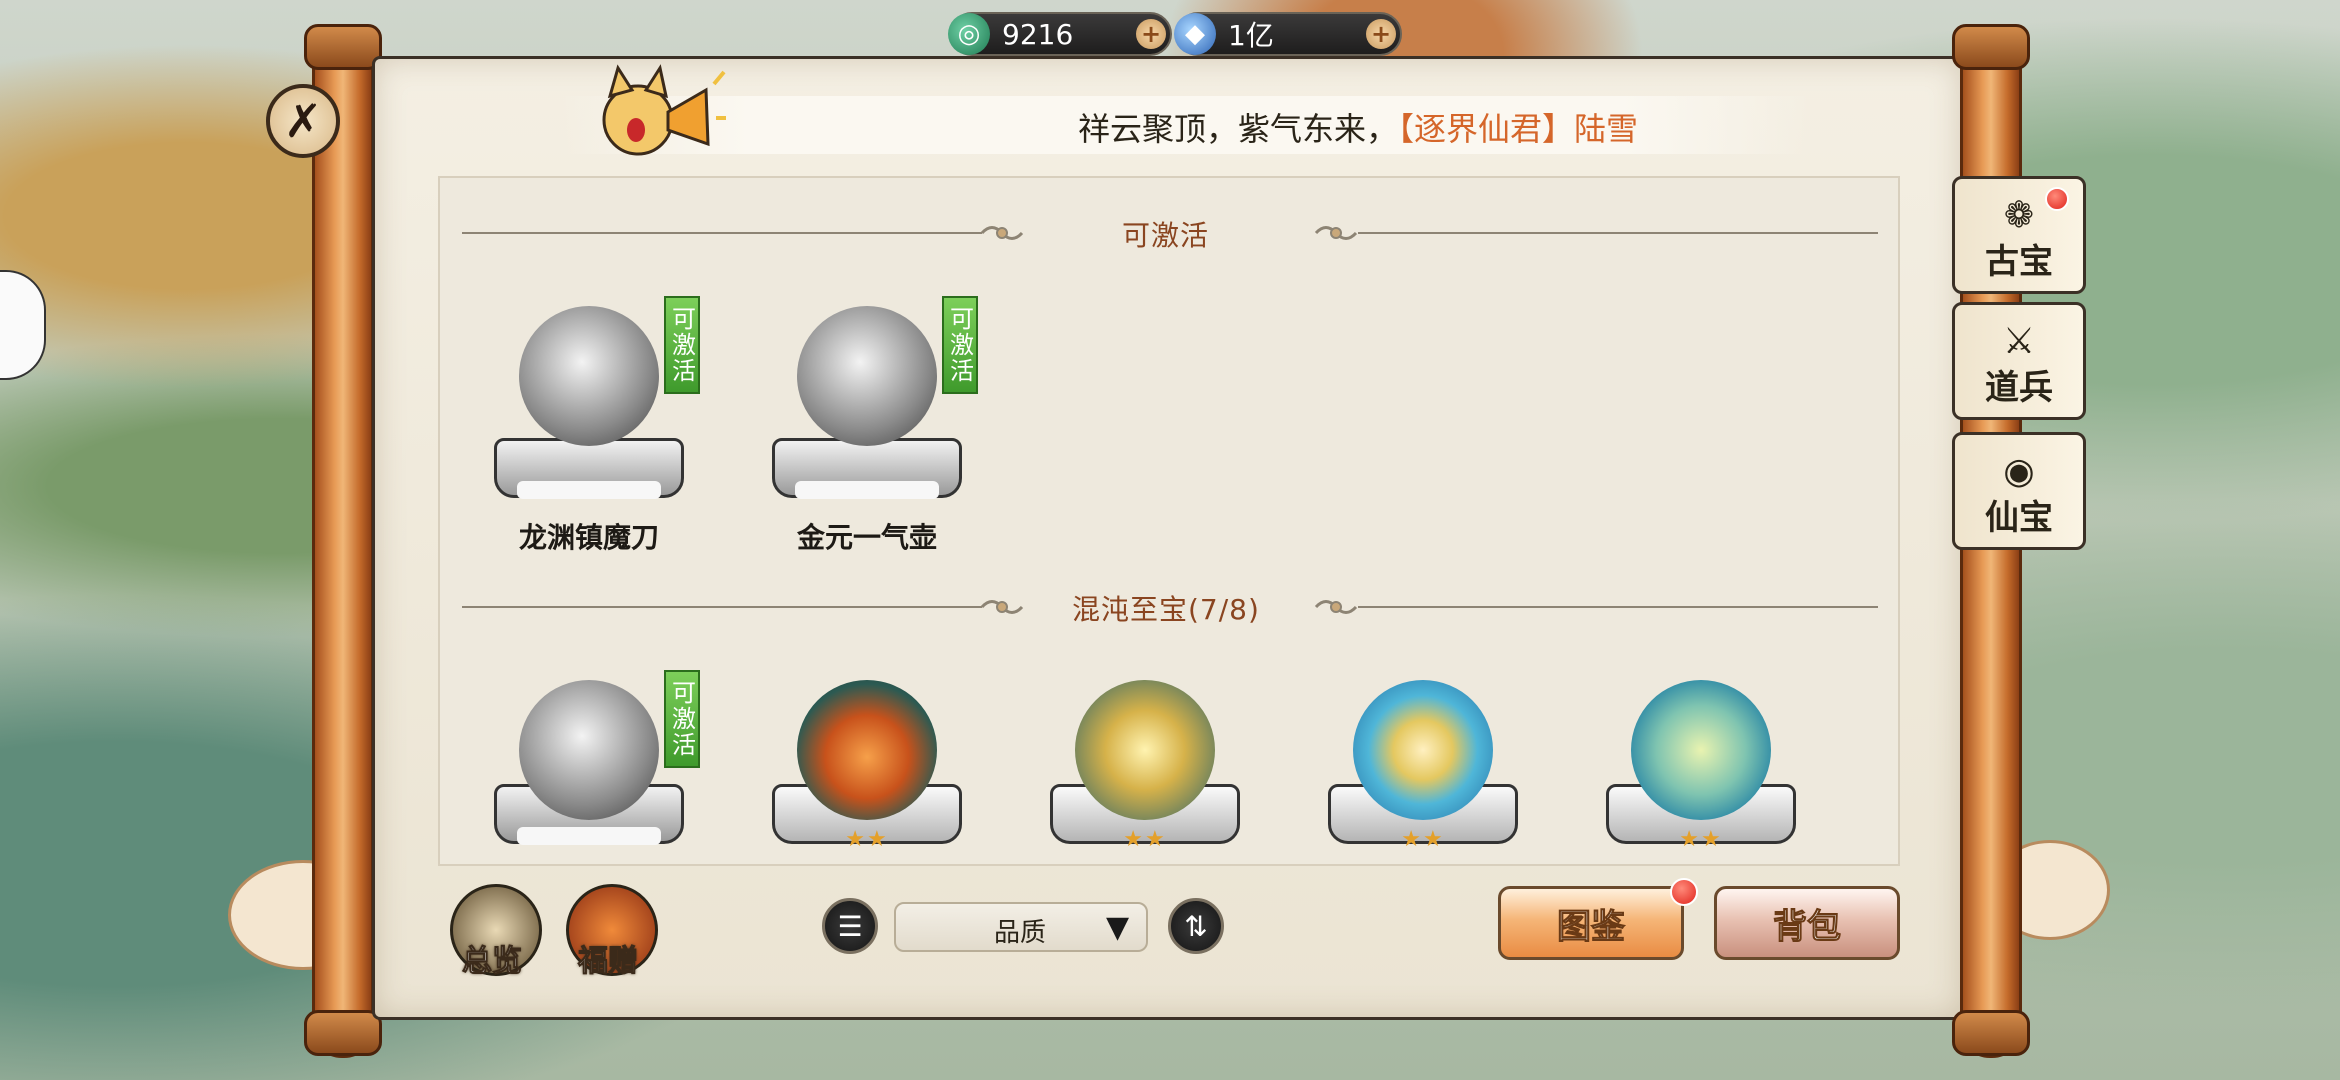  Describe the element at coordinates (1381, 34) in the screenshot. I see `add-crystal-button: +` at that location.